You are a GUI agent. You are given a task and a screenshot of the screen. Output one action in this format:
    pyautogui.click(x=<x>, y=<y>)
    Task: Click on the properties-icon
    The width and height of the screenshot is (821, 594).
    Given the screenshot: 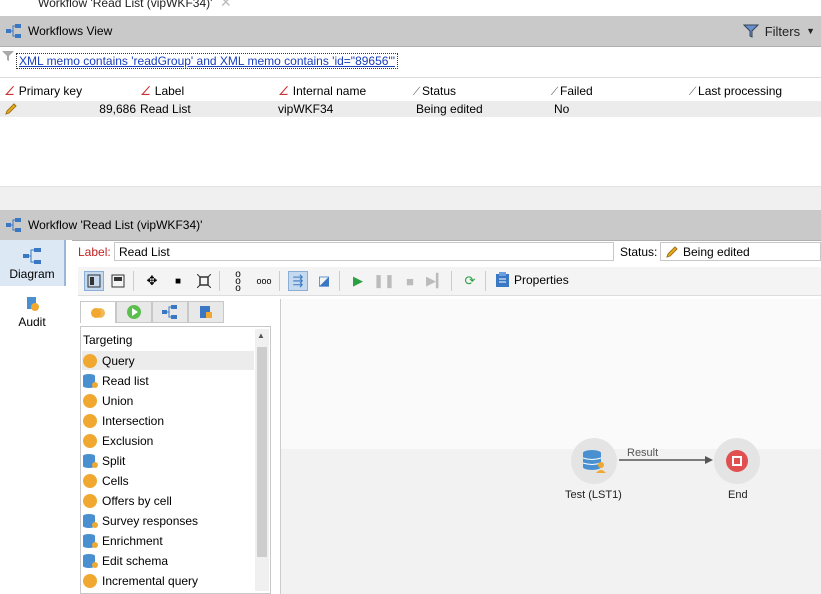 What is the action you would take?
    pyautogui.click(x=502, y=279)
    